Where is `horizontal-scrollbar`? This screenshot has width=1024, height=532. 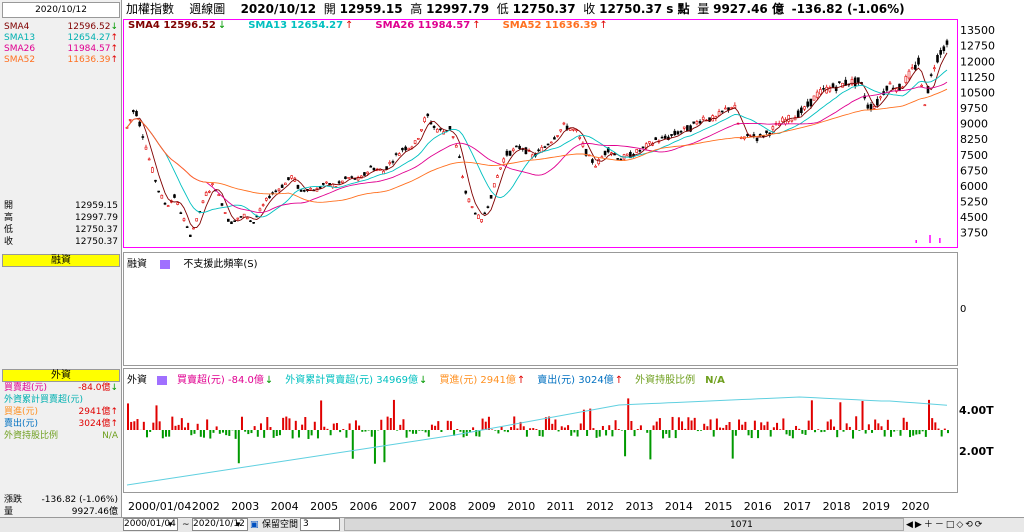
horizontal-scrollbar is located at coordinates (624, 524).